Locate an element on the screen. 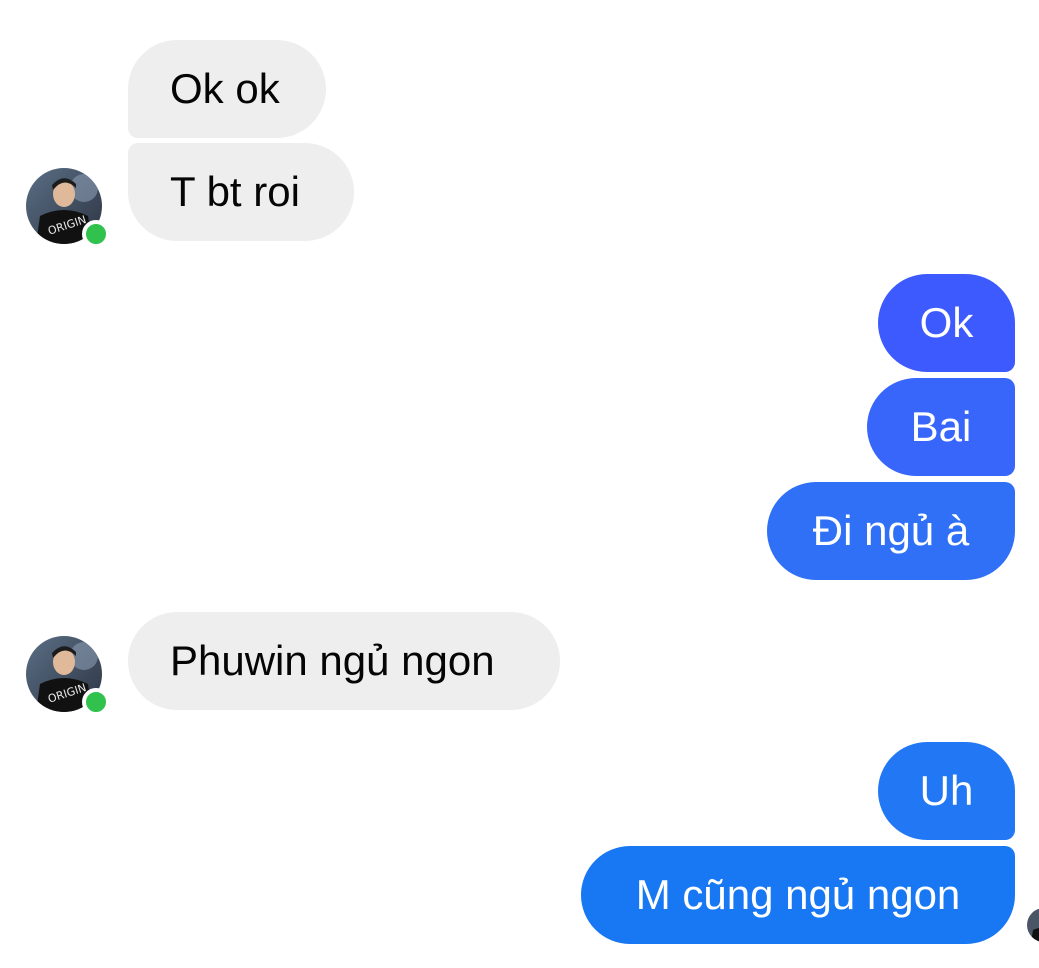 The width and height of the screenshot is (1039, 968). seen-avatar-icon is located at coordinates (1033, 925).